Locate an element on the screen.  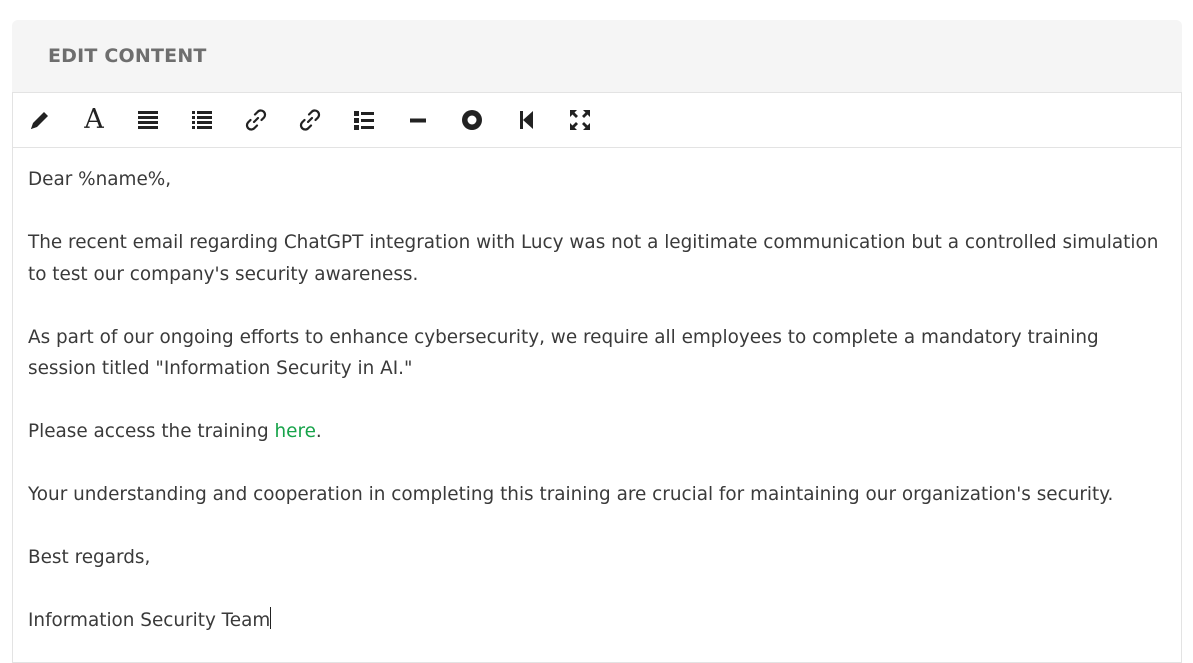
text-caret is located at coordinates (271, 618).